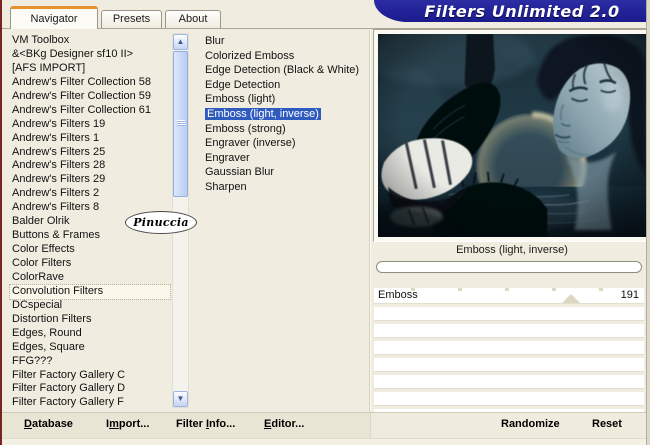  What do you see at coordinates (90, 291) in the screenshot?
I see `category-item: Convolution Filters` at bounding box center [90, 291].